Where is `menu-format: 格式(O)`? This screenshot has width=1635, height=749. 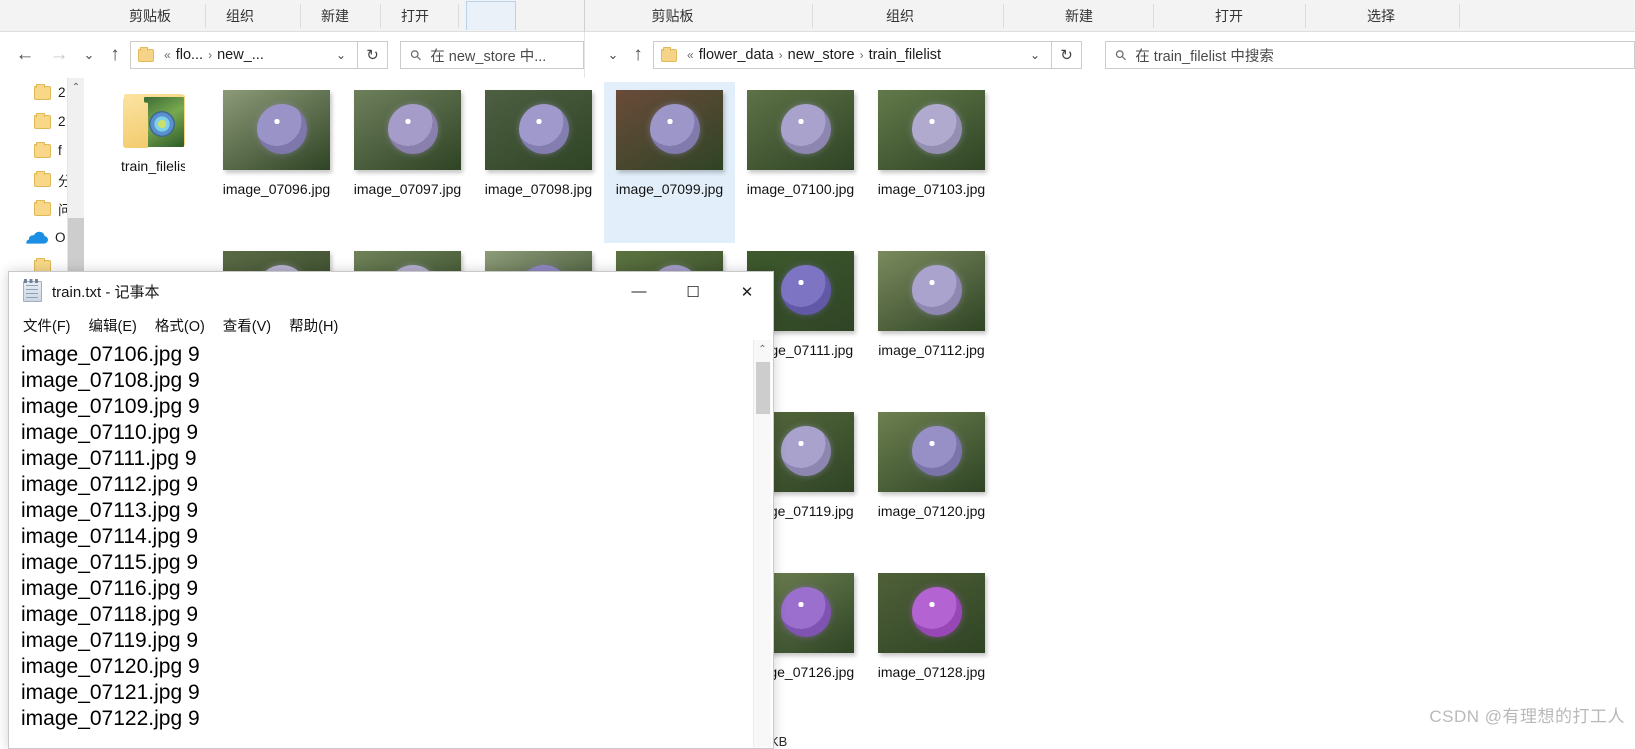 menu-format: 格式(O) is located at coordinates (180, 325).